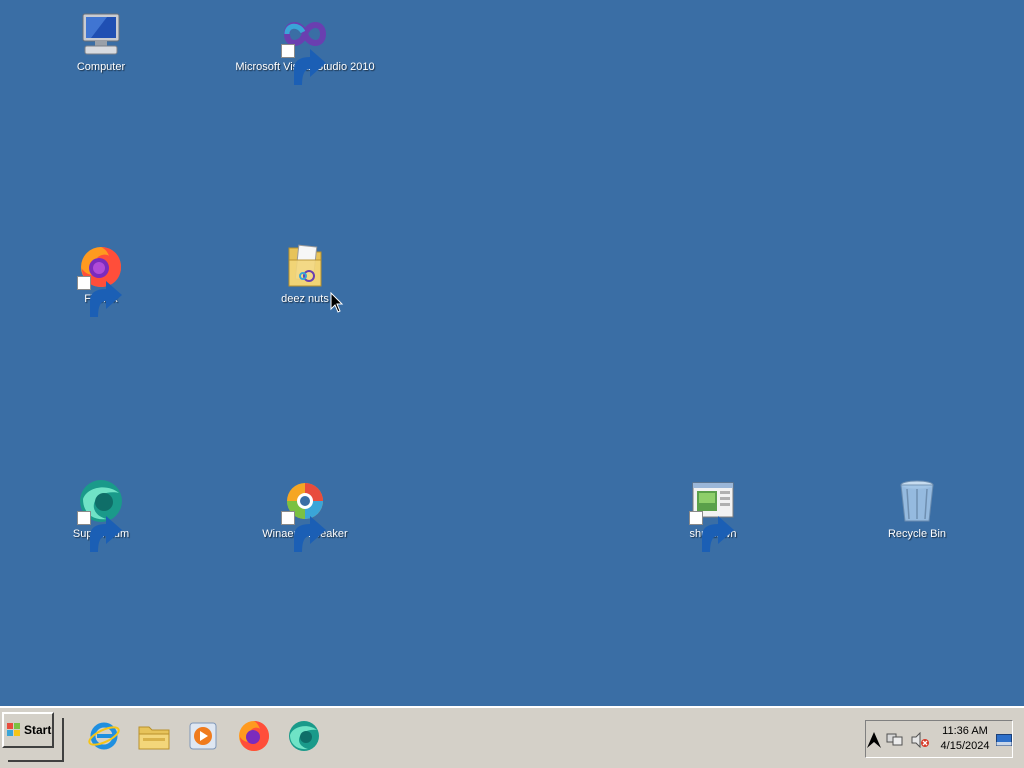 This screenshot has height=768, width=1024. I want to click on desktop-icon-deez-nuts-folder: deez nuts, so click(305, 277).